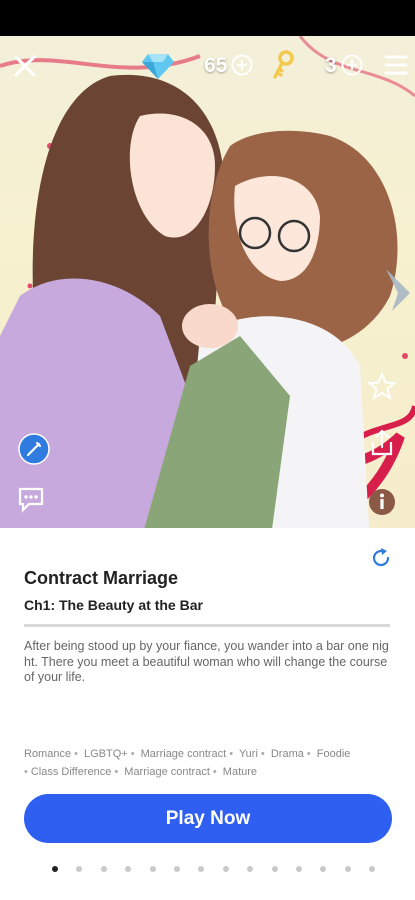 The width and height of the screenshot is (415, 900). Describe the element at coordinates (48, 754) in the screenshot. I see `tag: Romance` at that location.